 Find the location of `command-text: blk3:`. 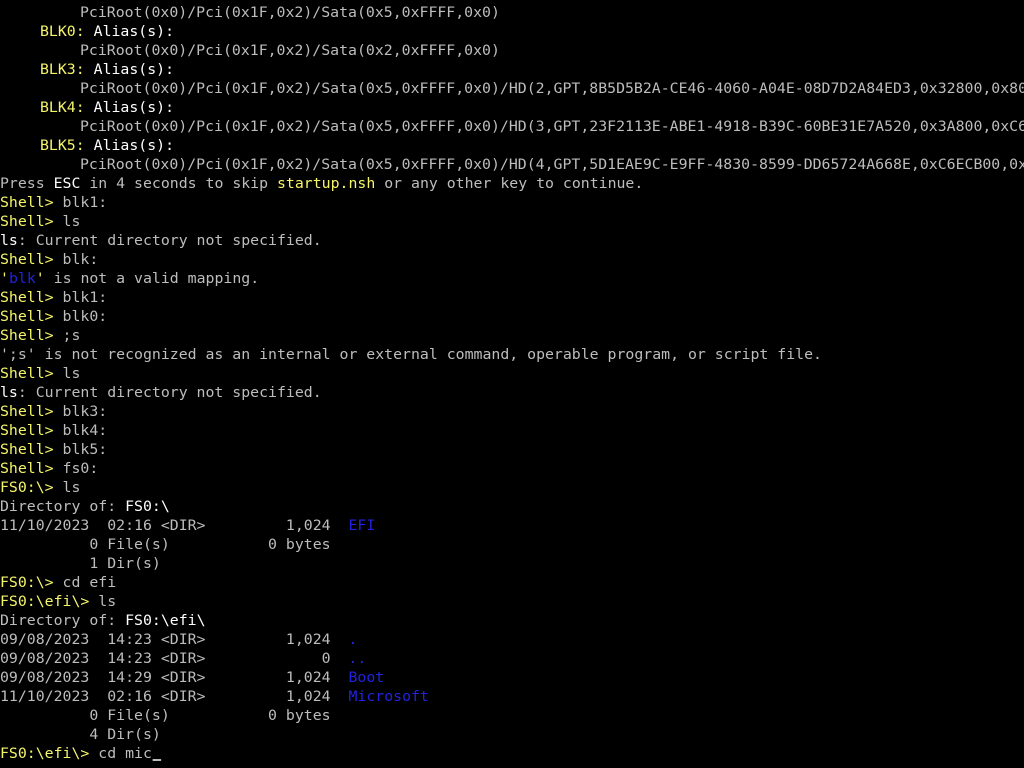

command-text: blk3: is located at coordinates (85, 412).